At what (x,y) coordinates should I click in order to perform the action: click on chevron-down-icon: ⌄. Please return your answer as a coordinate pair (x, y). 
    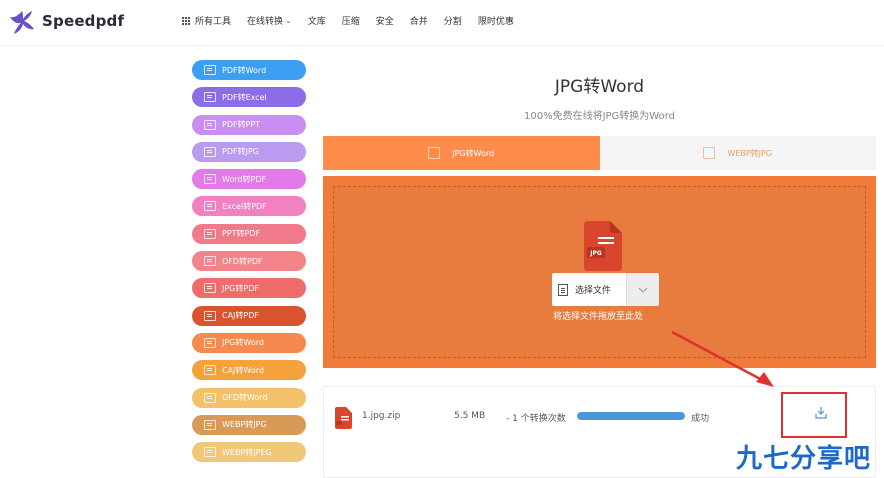
    Looking at the image, I should click on (288, 20).